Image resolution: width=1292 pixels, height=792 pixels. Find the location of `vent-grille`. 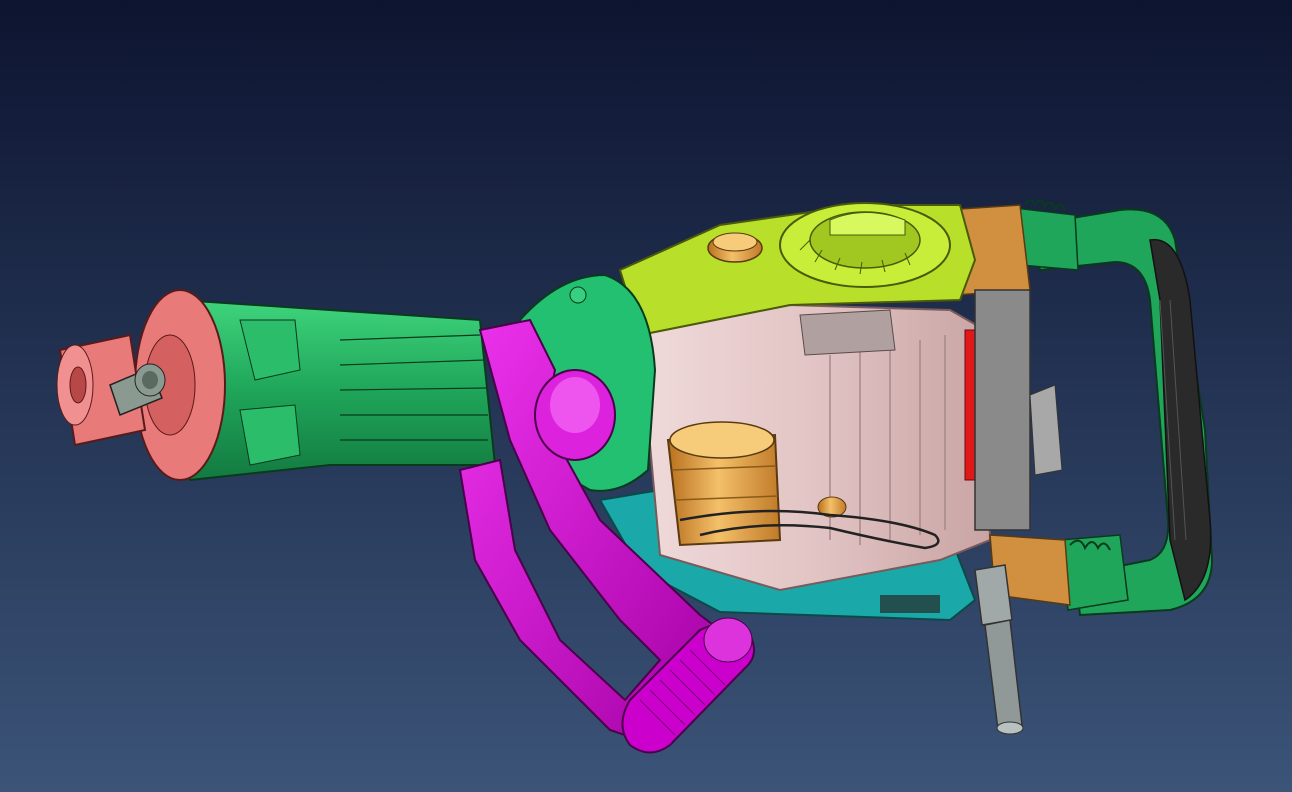

vent-grille is located at coordinates (910, 604).